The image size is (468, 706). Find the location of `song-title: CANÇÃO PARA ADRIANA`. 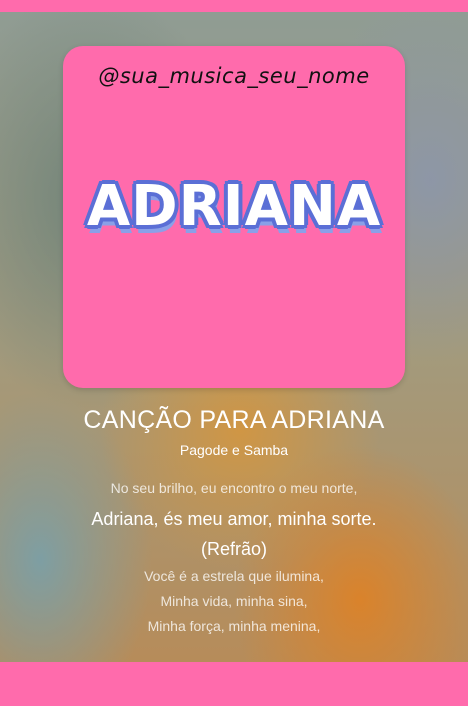

song-title: CANÇÃO PARA ADRIANA is located at coordinates (234, 420).